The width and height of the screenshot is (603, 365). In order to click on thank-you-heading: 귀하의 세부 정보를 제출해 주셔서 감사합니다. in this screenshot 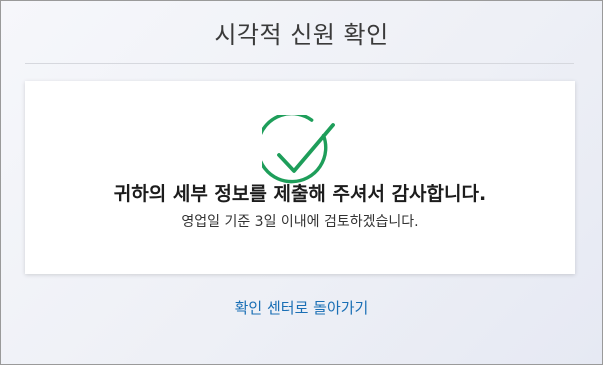, I will do `click(300, 194)`.